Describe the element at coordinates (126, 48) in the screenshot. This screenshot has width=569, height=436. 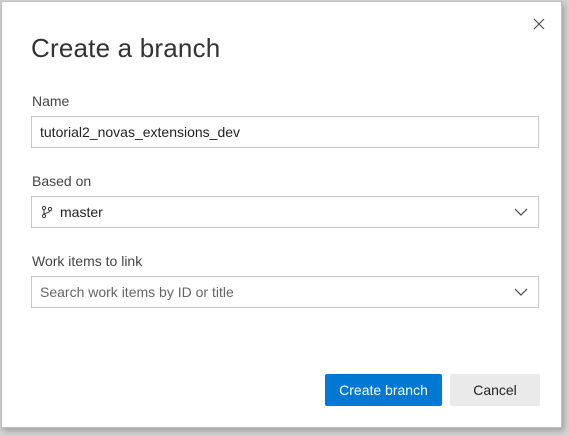
I see `dialog-title: Create a branch` at that location.